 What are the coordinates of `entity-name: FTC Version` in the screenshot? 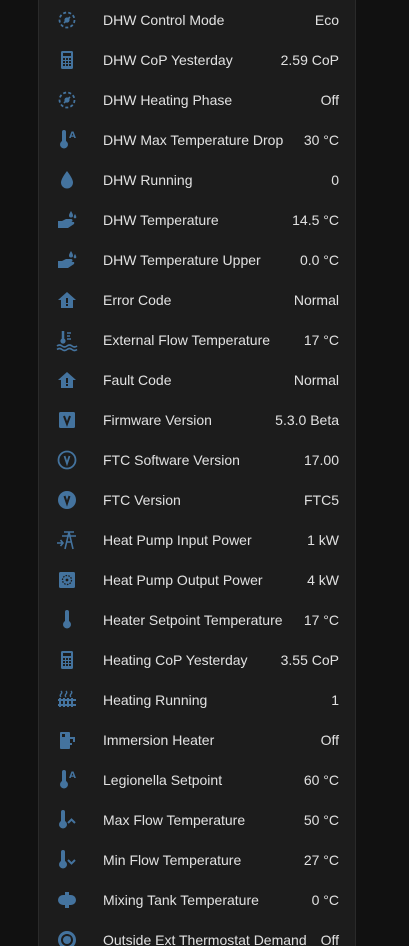 It's located at (142, 500).